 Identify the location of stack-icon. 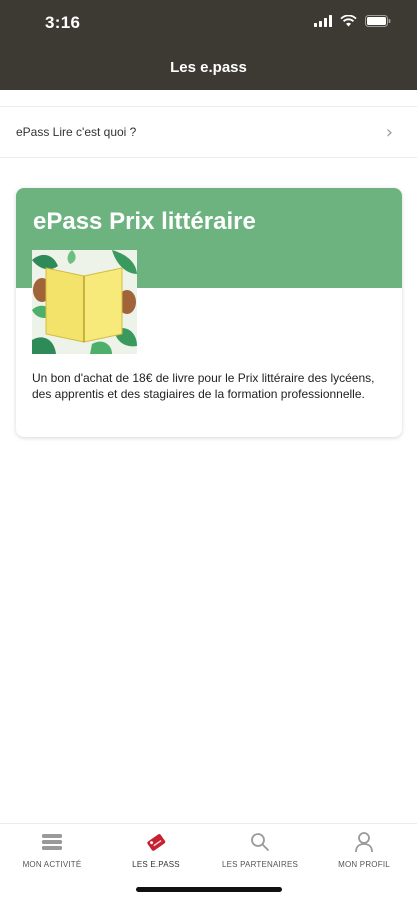
(52, 842).